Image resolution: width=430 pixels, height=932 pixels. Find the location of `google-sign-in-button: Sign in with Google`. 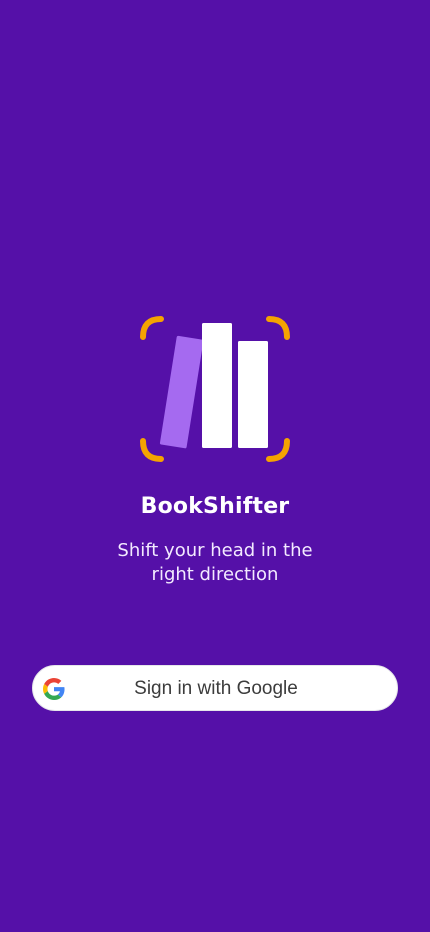

google-sign-in-button: Sign in with Google is located at coordinates (215, 688).